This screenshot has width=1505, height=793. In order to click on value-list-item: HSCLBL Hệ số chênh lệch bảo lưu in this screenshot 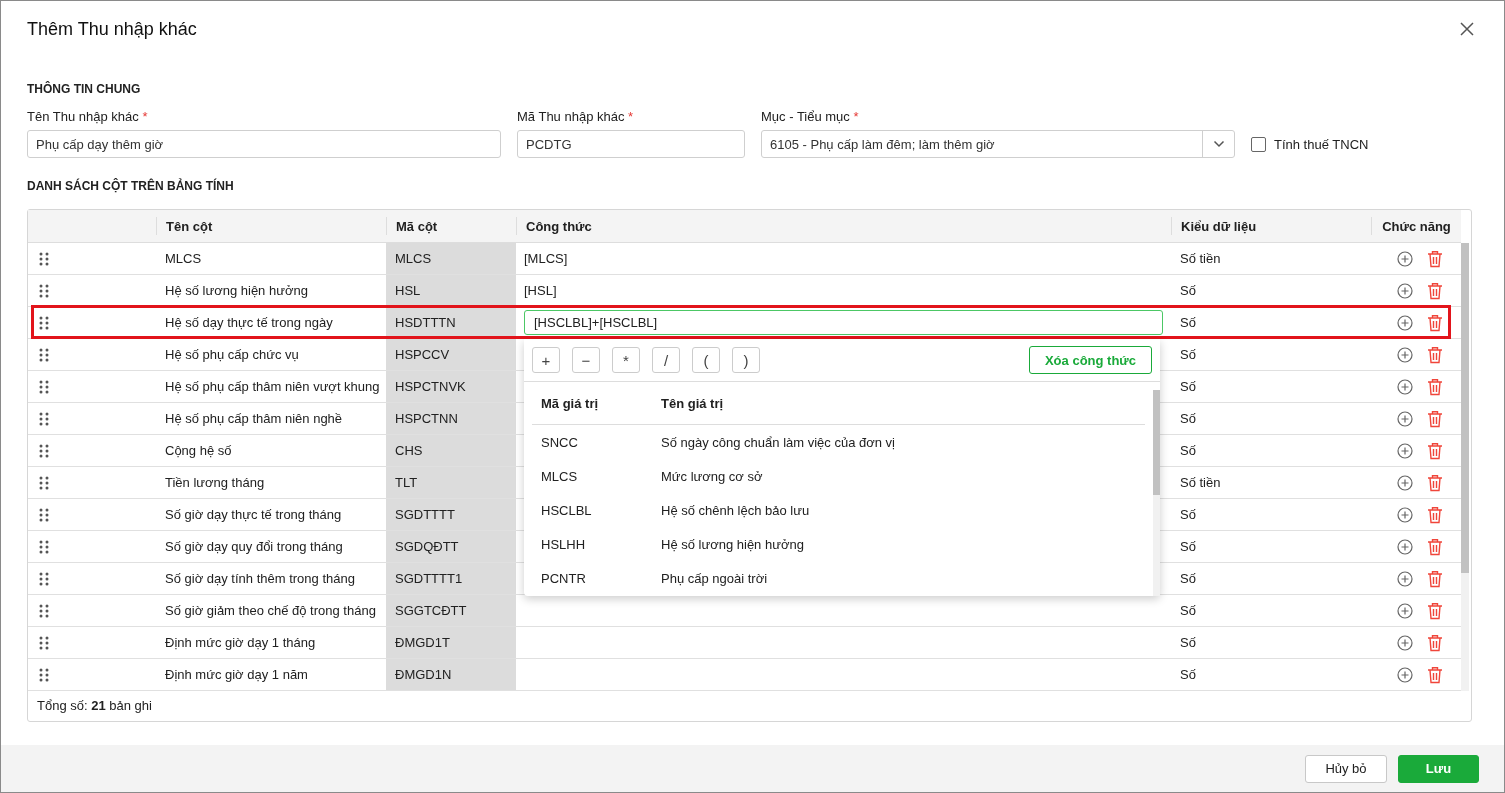, I will do `click(838, 510)`.